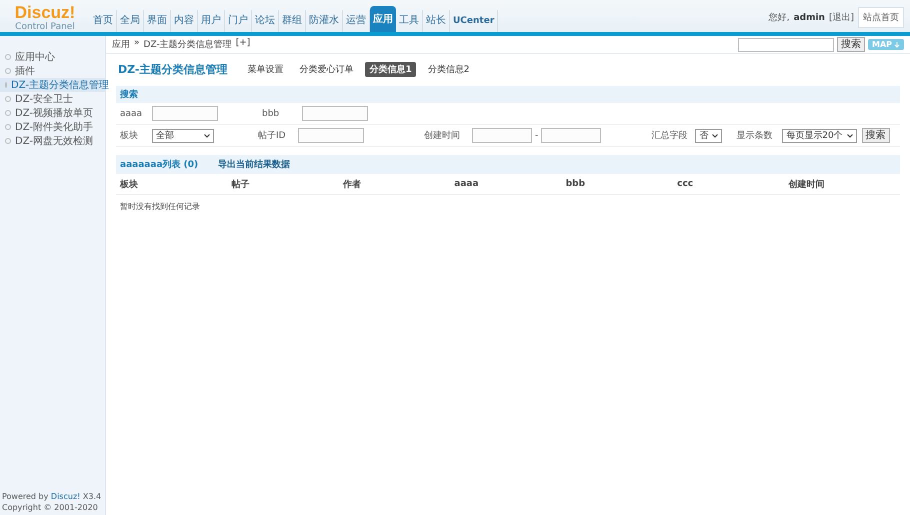 The width and height of the screenshot is (910, 515). Describe the element at coordinates (52, 141) in the screenshot. I see `sidebar-item: DZ-网盘无效检测` at that location.